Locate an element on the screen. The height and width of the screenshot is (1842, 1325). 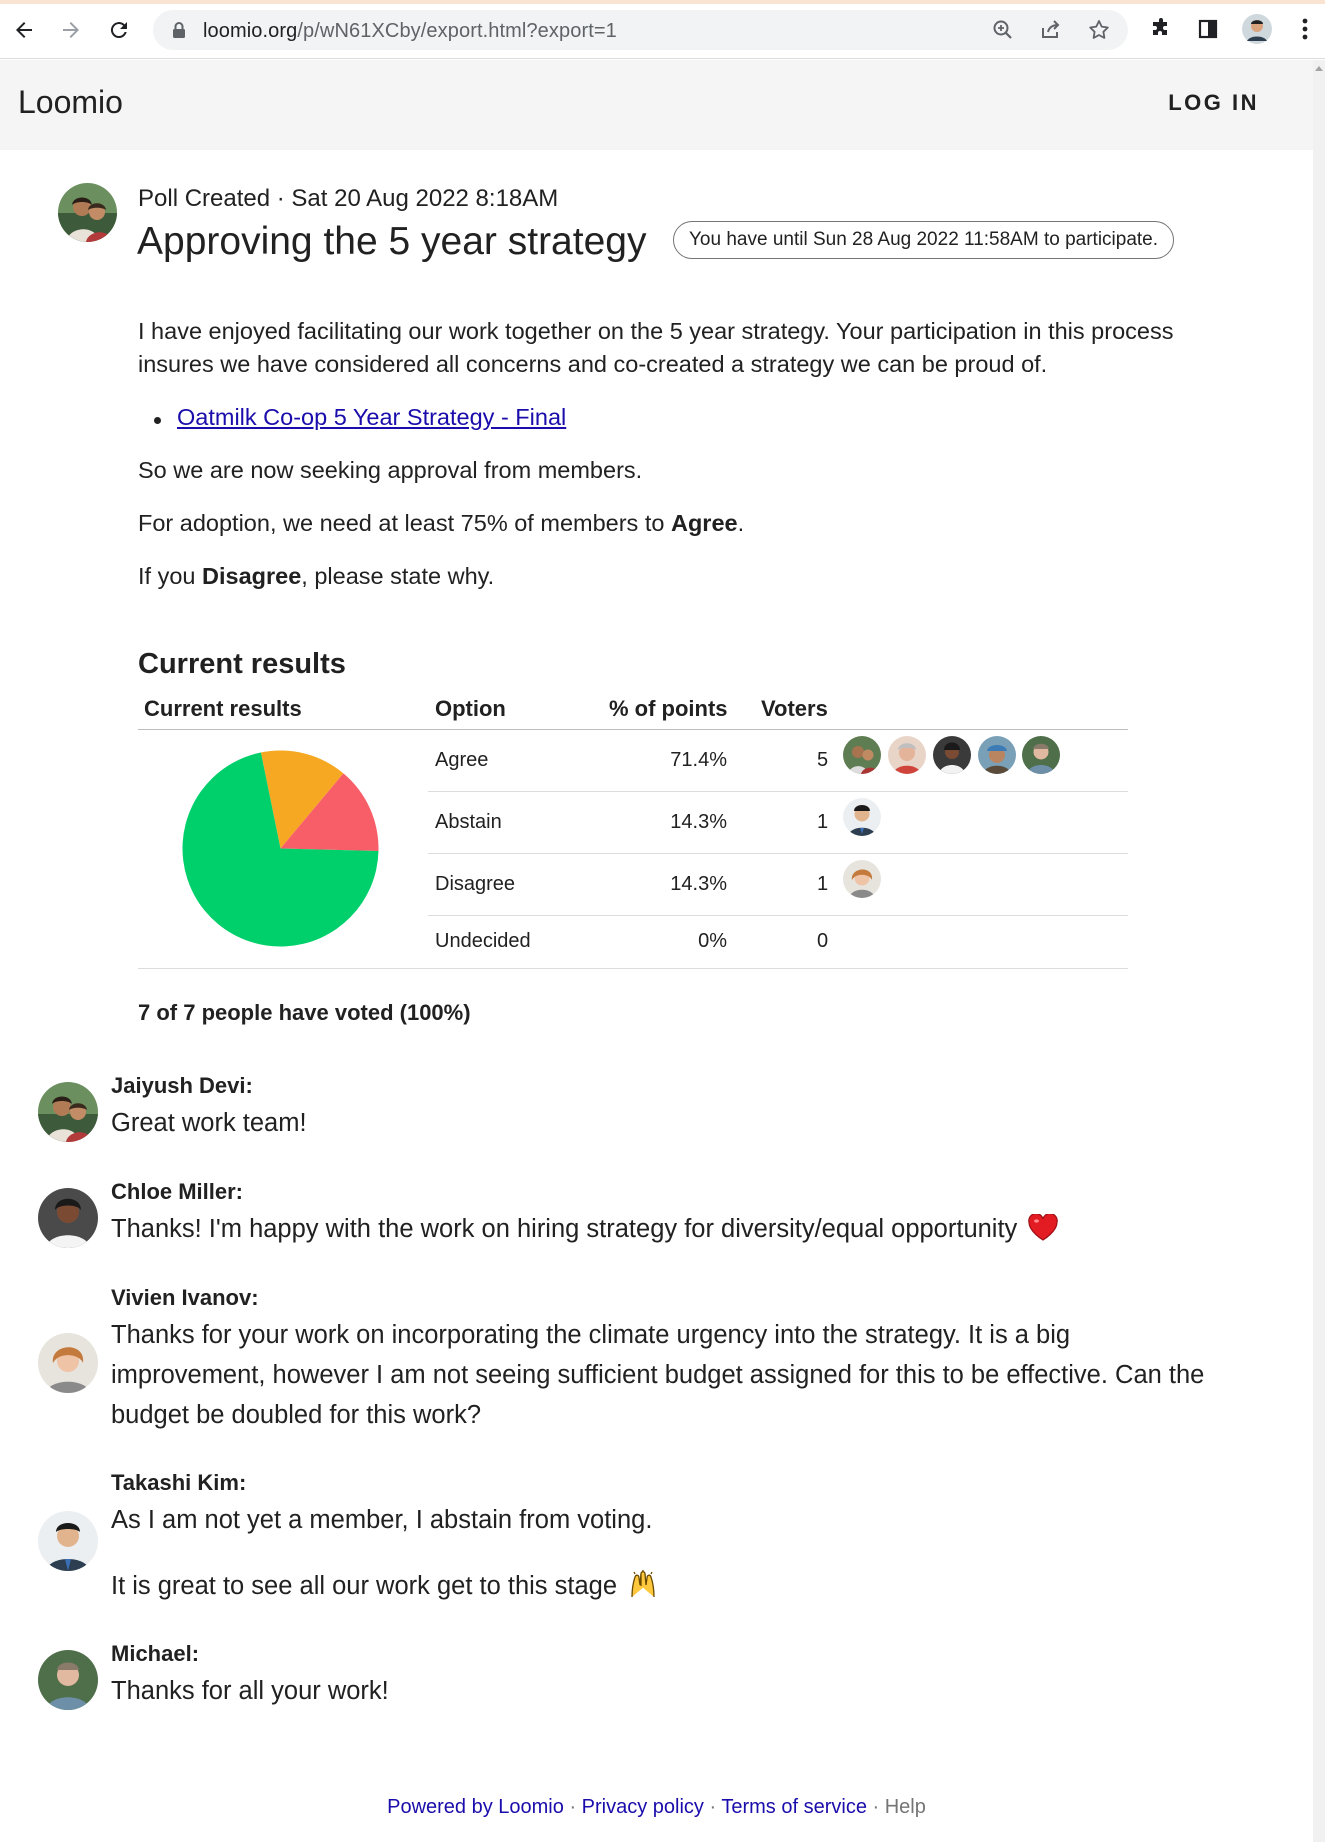
profile-avatar is located at coordinates (1257, 29).